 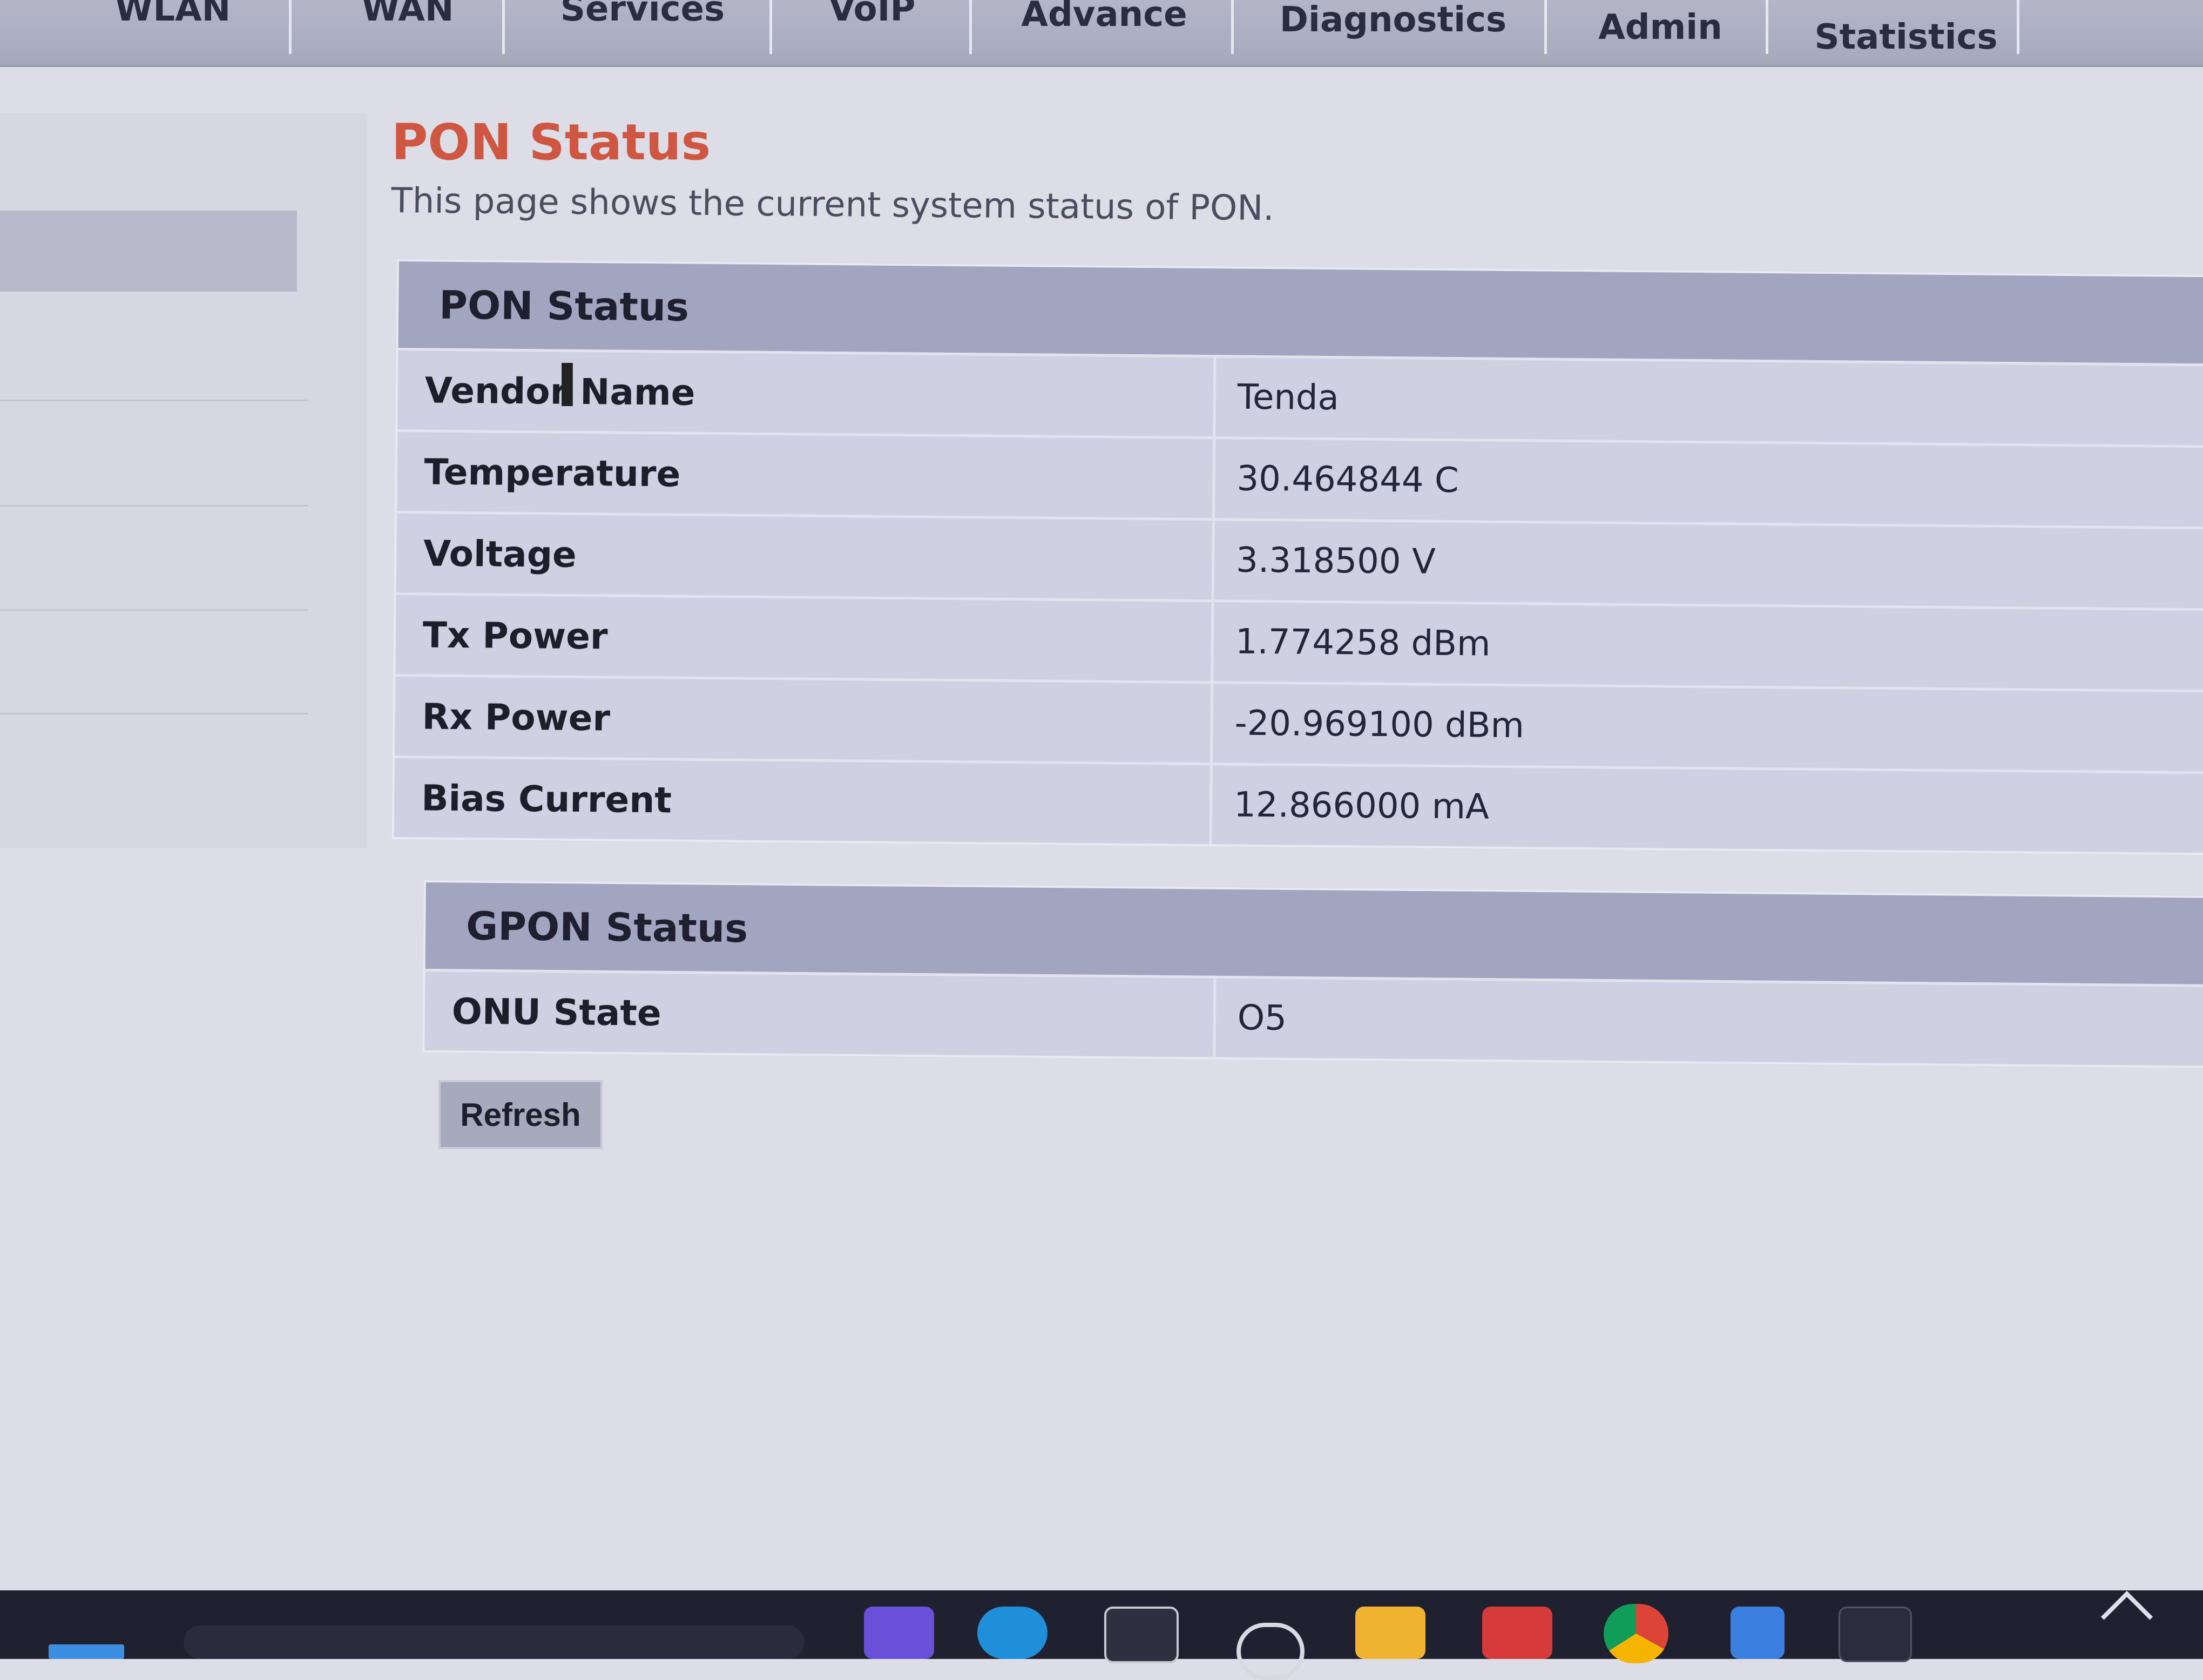 What do you see at coordinates (551, 142) in the screenshot?
I see `page-title: PON Status` at bounding box center [551, 142].